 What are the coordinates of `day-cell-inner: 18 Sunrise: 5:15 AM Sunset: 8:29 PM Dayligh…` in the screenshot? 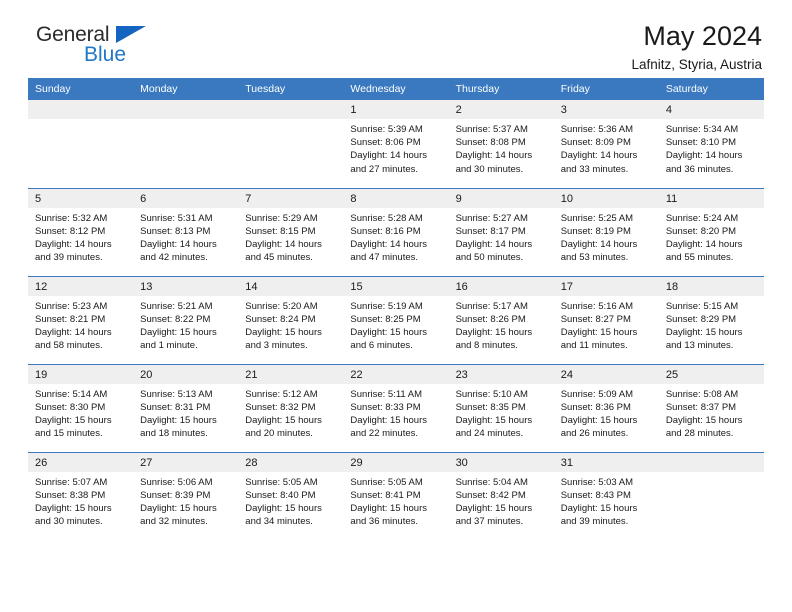 It's located at (711, 320).